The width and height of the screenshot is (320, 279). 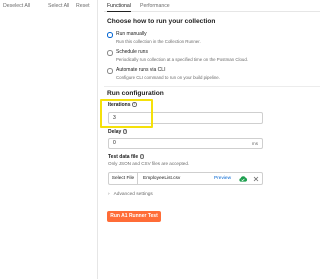 What do you see at coordinates (109, 194) in the screenshot?
I see `chevron-right-icon: ›` at bounding box center [109, 194].